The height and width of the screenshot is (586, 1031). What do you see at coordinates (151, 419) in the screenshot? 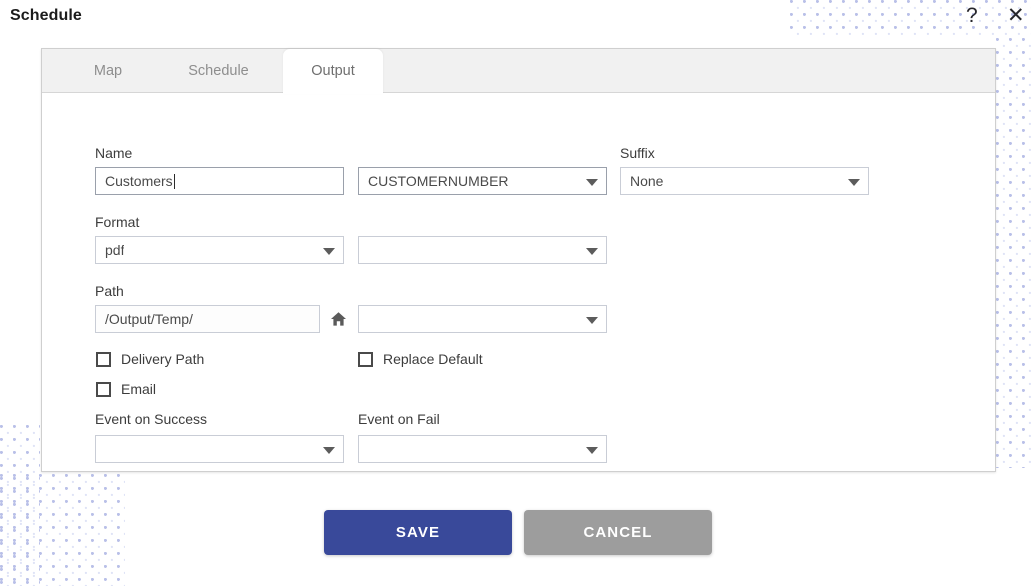
I see `event-on-success-label: Event on Success` at bounding box center [151, 419].